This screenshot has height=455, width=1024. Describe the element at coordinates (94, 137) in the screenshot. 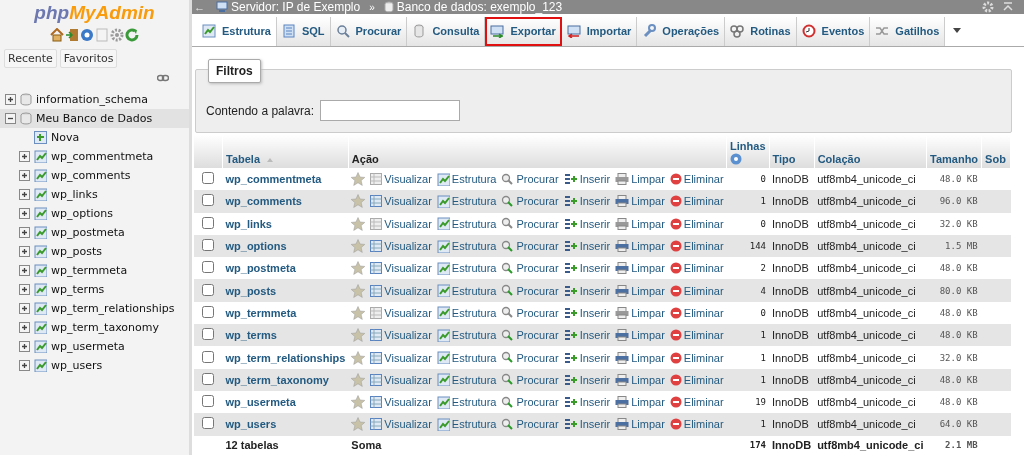

I see `new-table-link: Nova` at that location.